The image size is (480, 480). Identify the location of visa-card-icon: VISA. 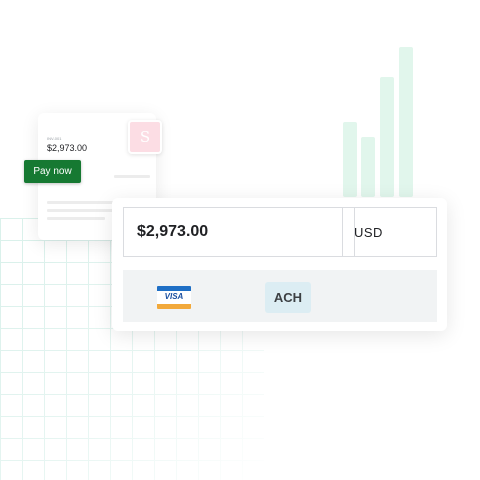
(174, 297).